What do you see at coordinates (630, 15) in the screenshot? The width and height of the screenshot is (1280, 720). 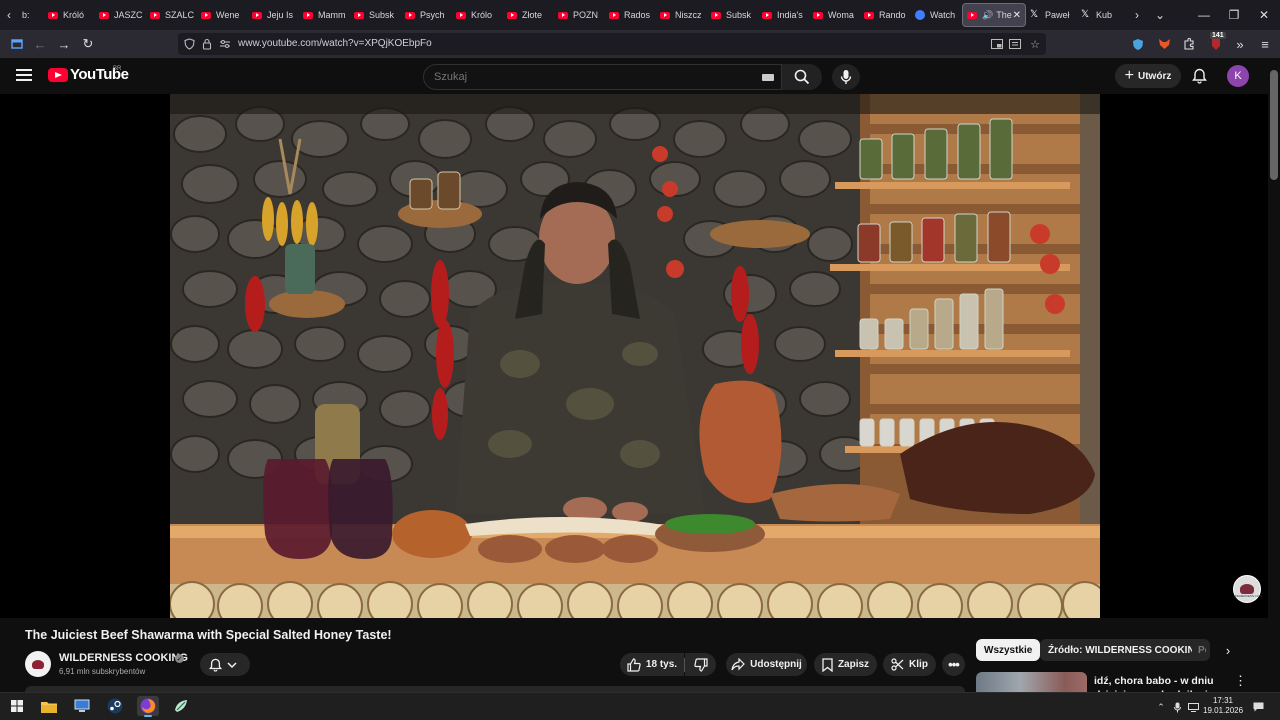 I see `browser-tab: Rados` at bounding box center [630, 15].